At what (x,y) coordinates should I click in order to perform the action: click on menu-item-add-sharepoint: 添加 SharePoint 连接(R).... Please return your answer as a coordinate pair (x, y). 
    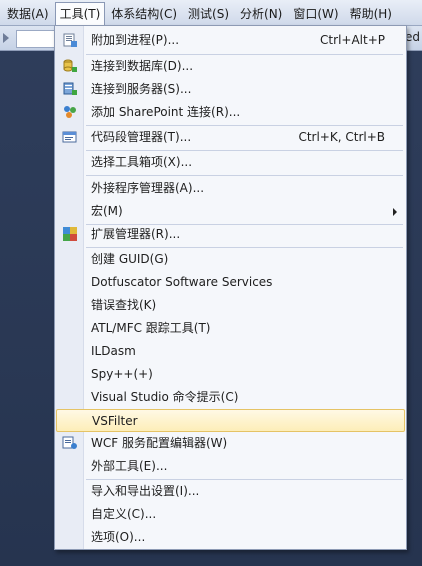
    Looking at the image, I should click on (230, 112).